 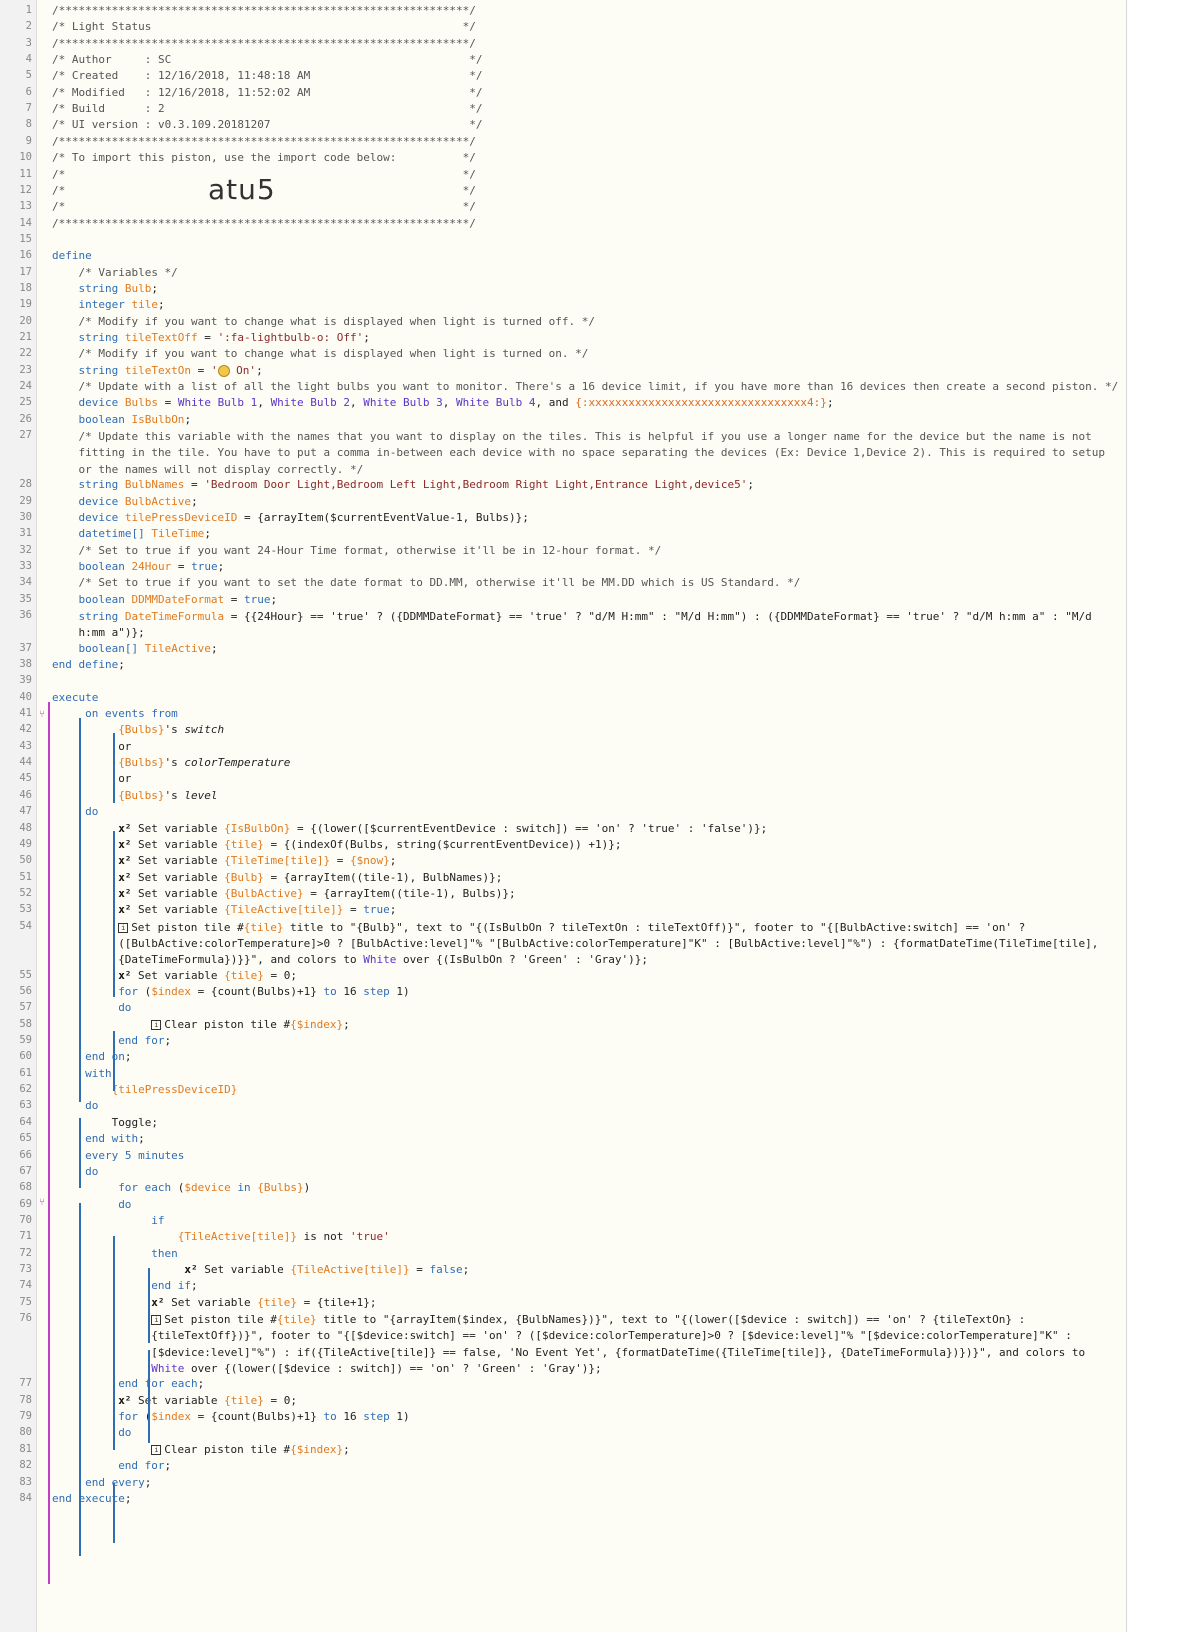 I want to click on code-token: /* Variables */, so click(x=128, y=272).